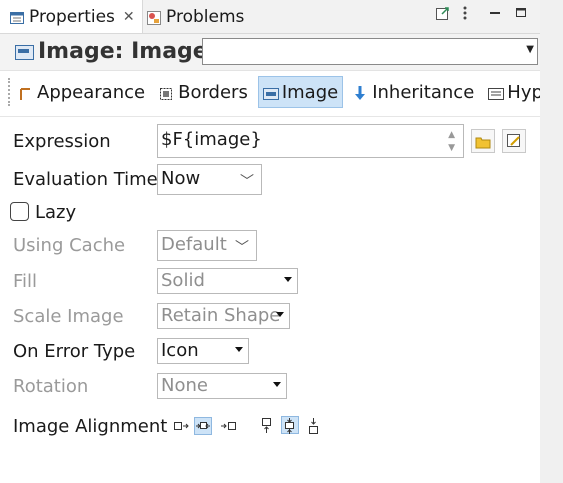 Image resolution: width=563 pixels, height=483 pixels. What do you see at coordinates (229, 427) in the screenshot?
I see `align-right-icon` at bounding box center [229, 427].